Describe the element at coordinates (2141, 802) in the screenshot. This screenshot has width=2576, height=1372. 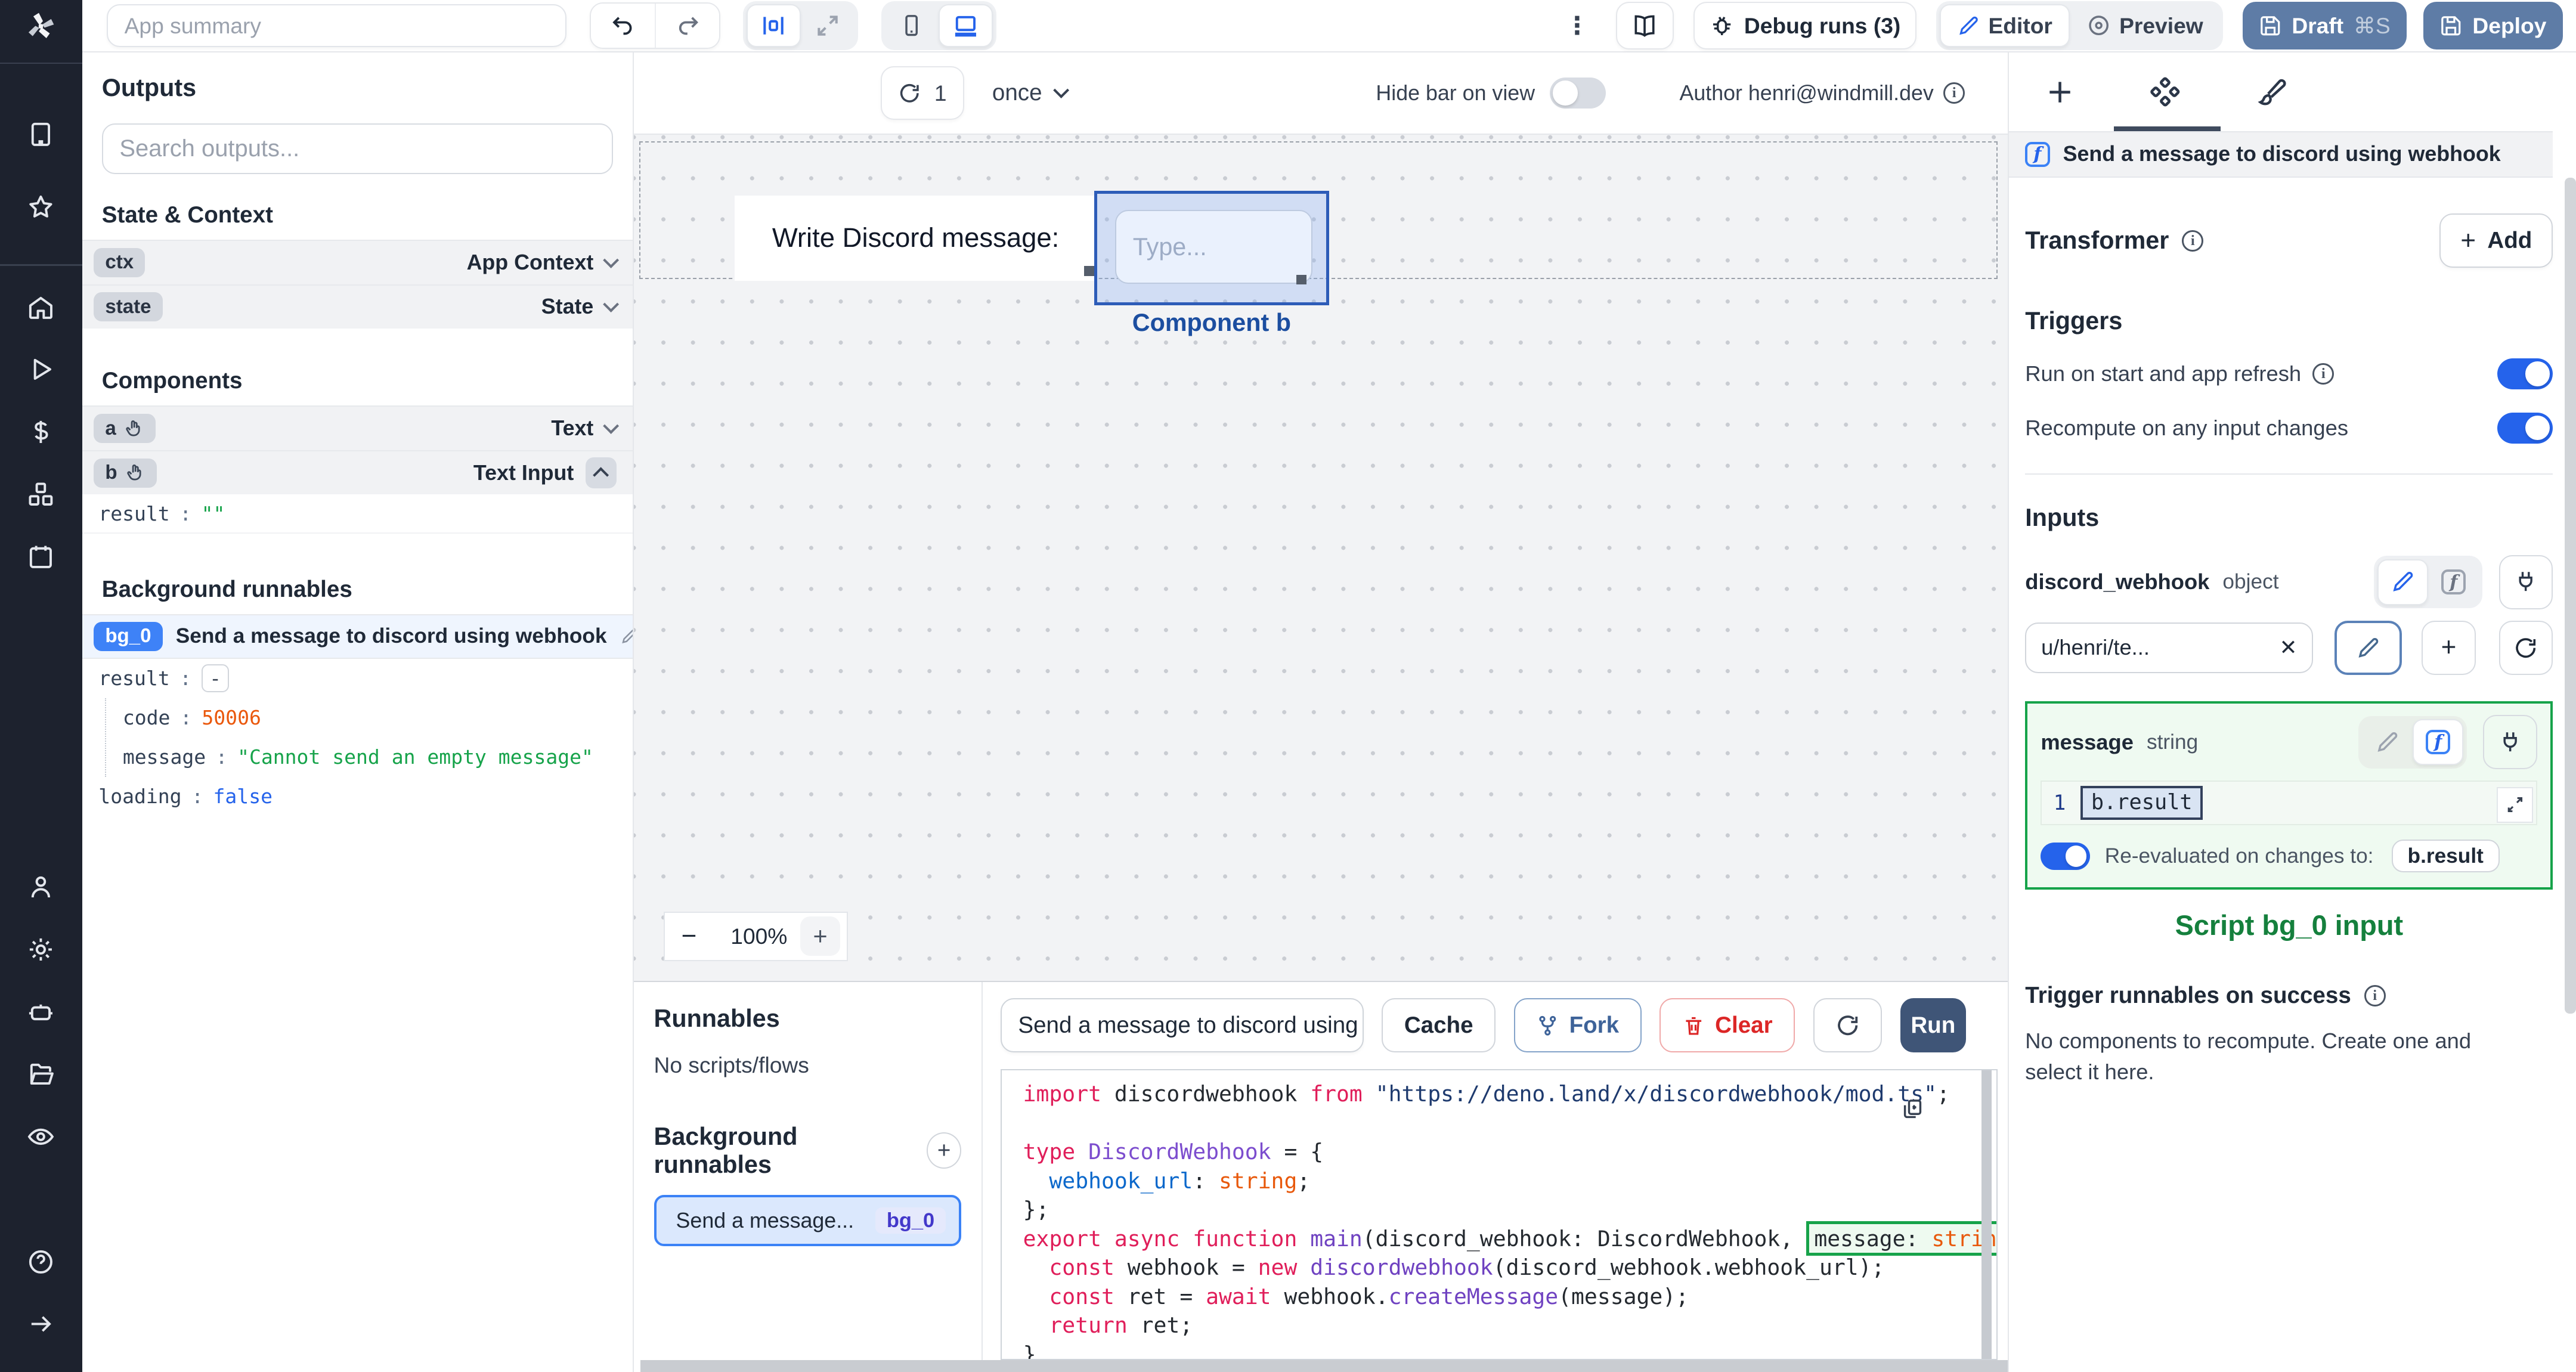
I see `expression-token: b.result` at that location.